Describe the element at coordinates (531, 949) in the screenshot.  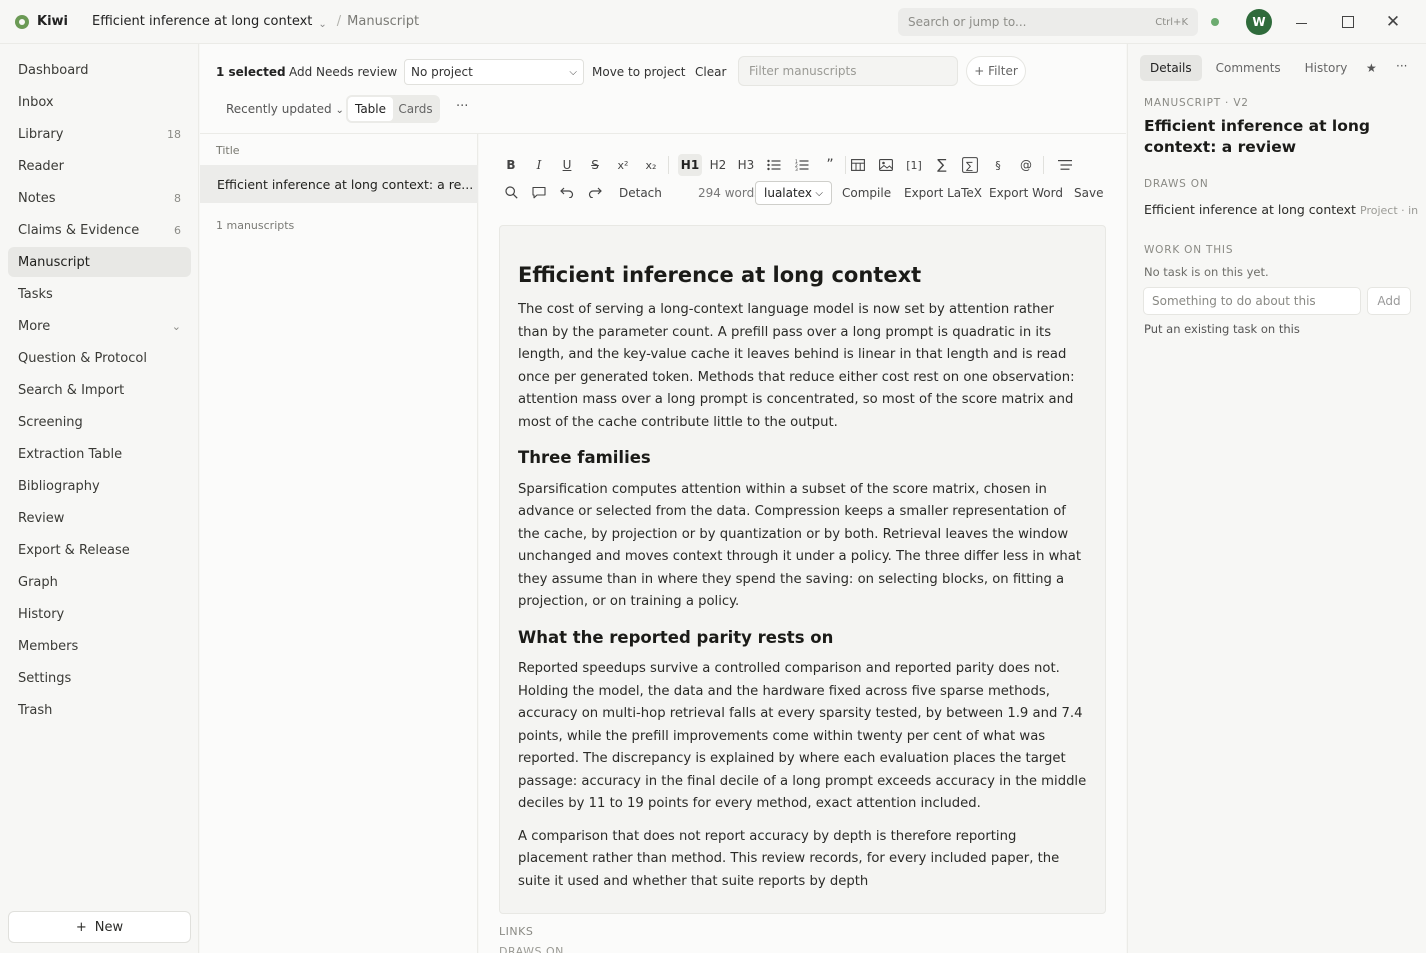
I see `draws-on-section-label: DRAWS ON` at that location.